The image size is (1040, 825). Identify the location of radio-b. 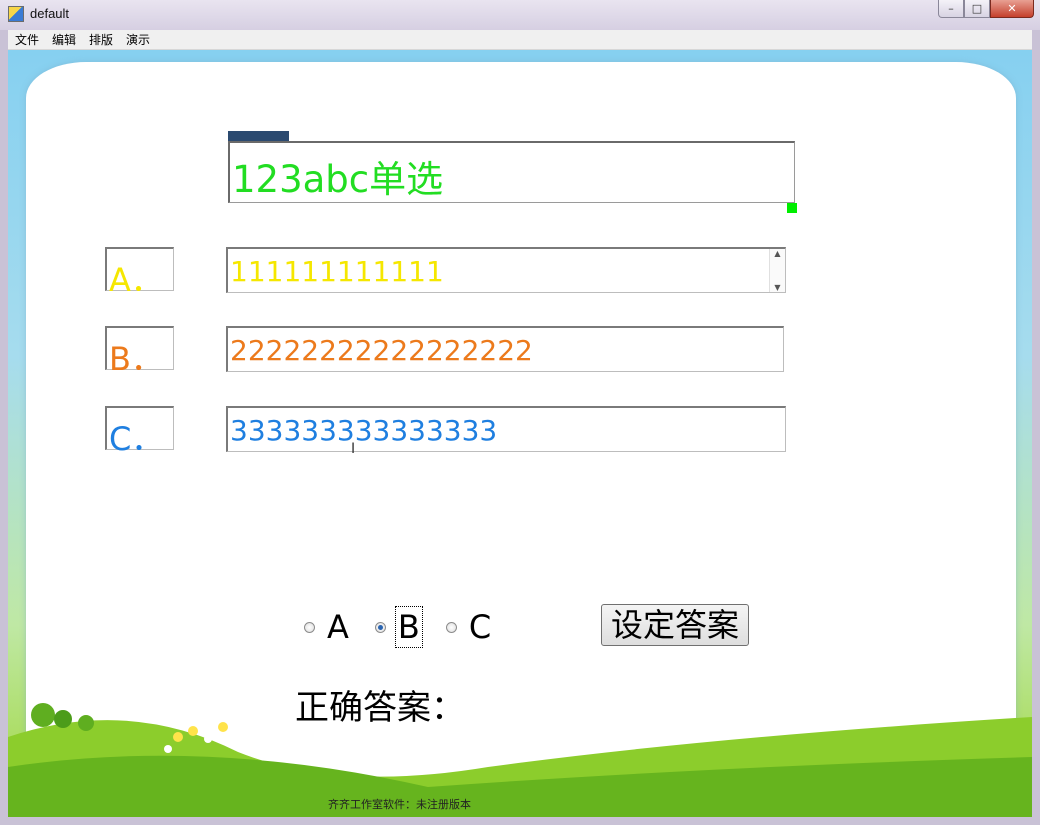
(380, 627).